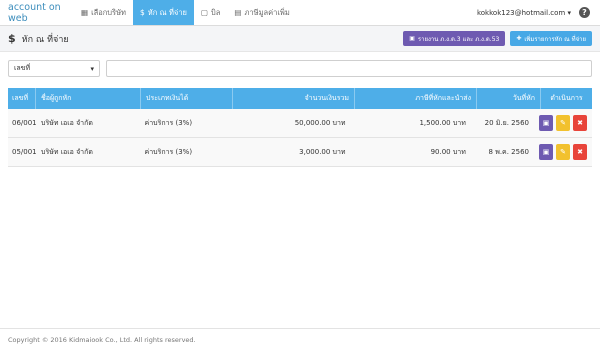 This screenshot has height=350, width=600. What do you see at coordinates (320, 122) in the screenshot?
I see `cell-total: 50,000.00 บาท` at bounding box center [320, 122].